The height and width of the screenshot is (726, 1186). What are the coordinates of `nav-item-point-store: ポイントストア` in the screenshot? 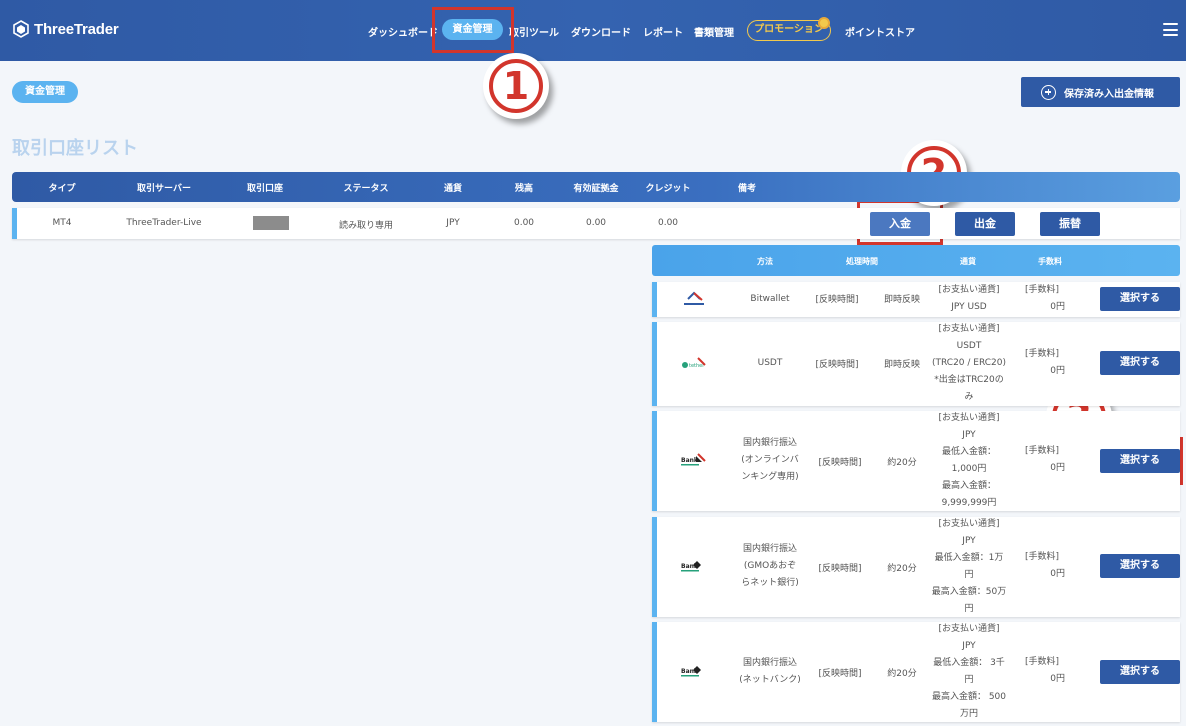 It's located at (880, 31).